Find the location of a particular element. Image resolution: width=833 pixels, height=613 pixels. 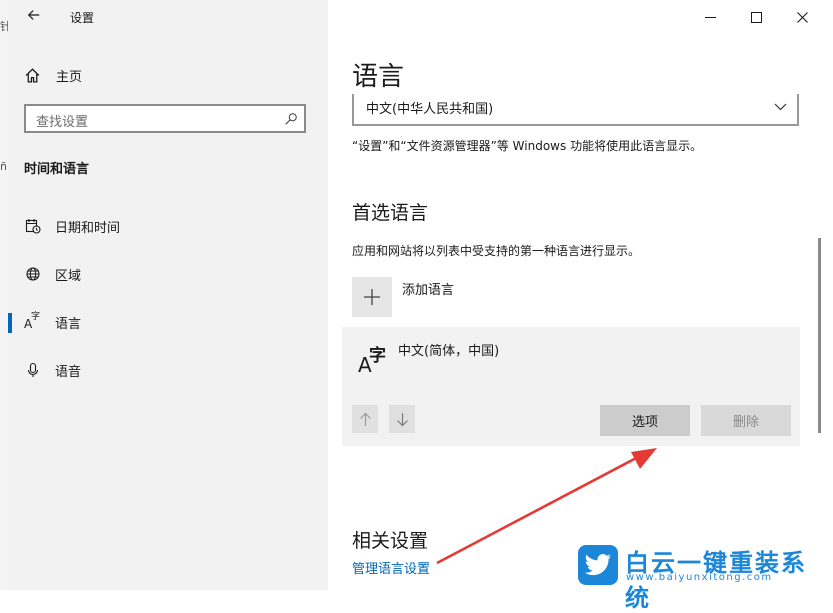

page-title: 语言 is located at coordinates (378, 77).